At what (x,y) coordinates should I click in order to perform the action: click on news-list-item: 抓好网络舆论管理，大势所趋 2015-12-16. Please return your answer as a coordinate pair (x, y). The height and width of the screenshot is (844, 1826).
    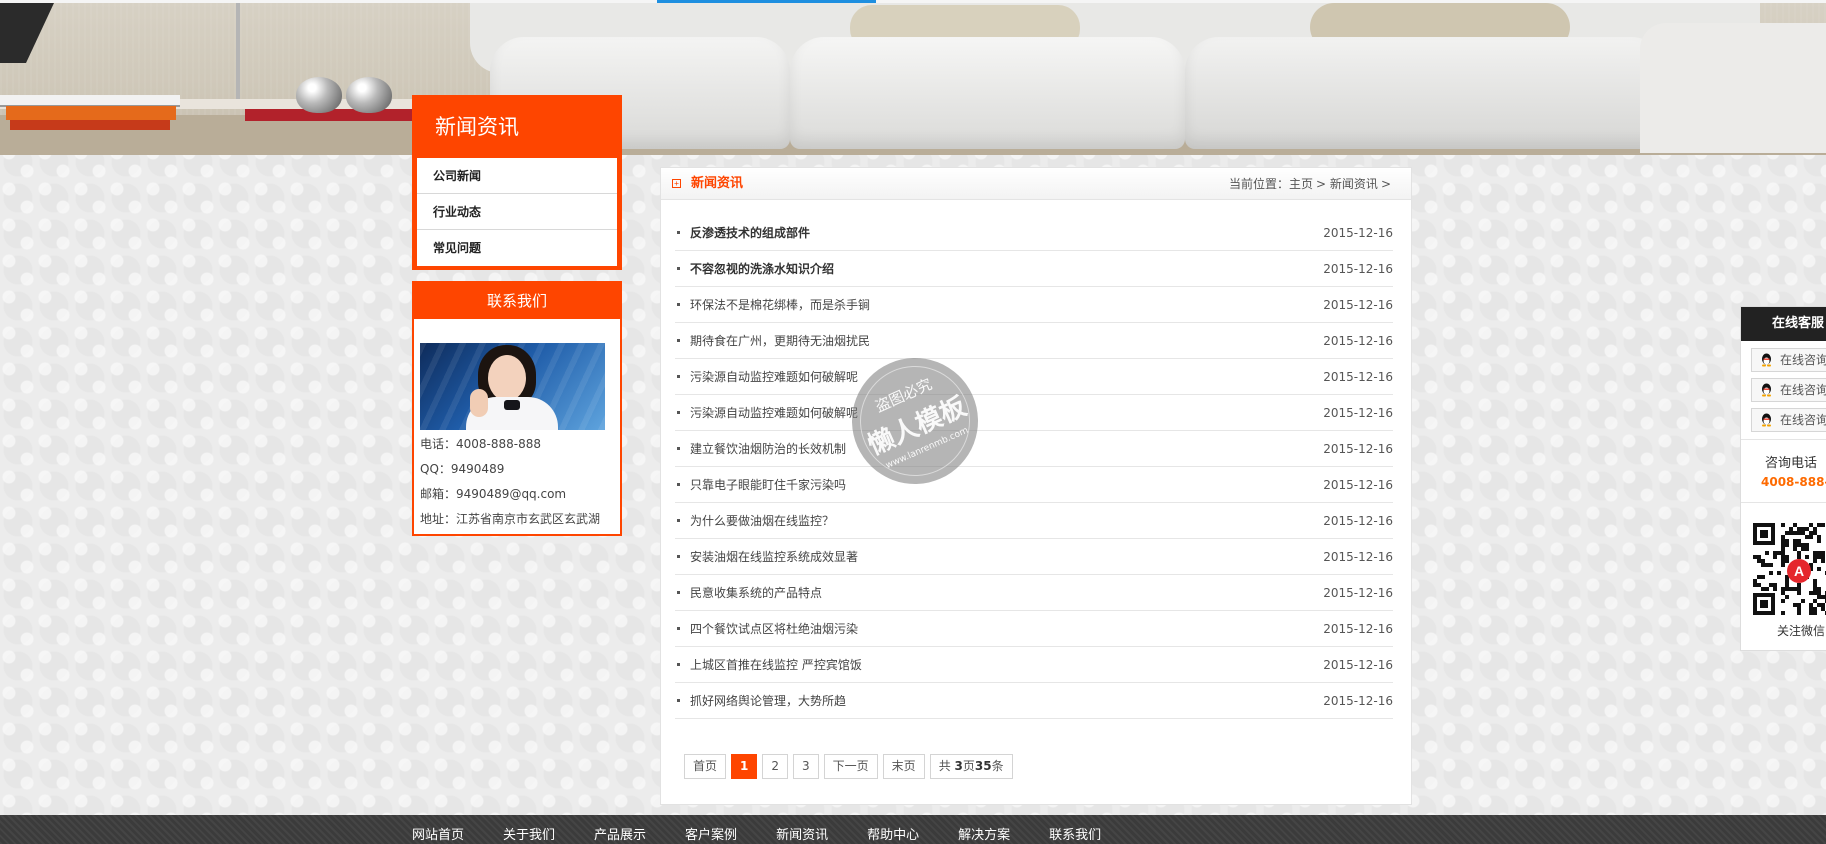
    Looking at the image, I should click on (1034, 701).